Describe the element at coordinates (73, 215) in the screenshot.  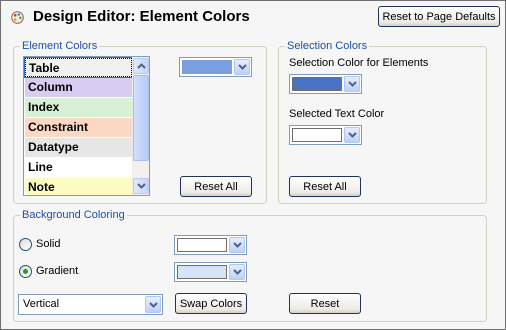
I see `background-coloring-title: Background Coloring` at that location.